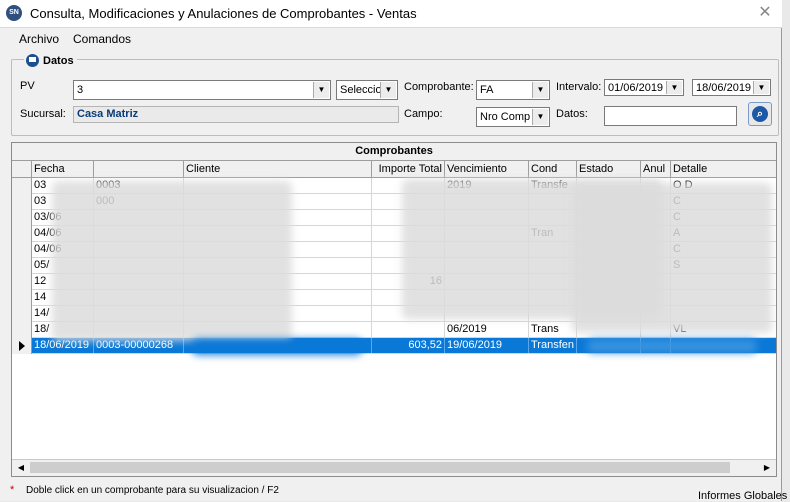 The width and height of the screenshot is (790, 502). I want to click on header-cliente: Cliente, so click(278, 169).